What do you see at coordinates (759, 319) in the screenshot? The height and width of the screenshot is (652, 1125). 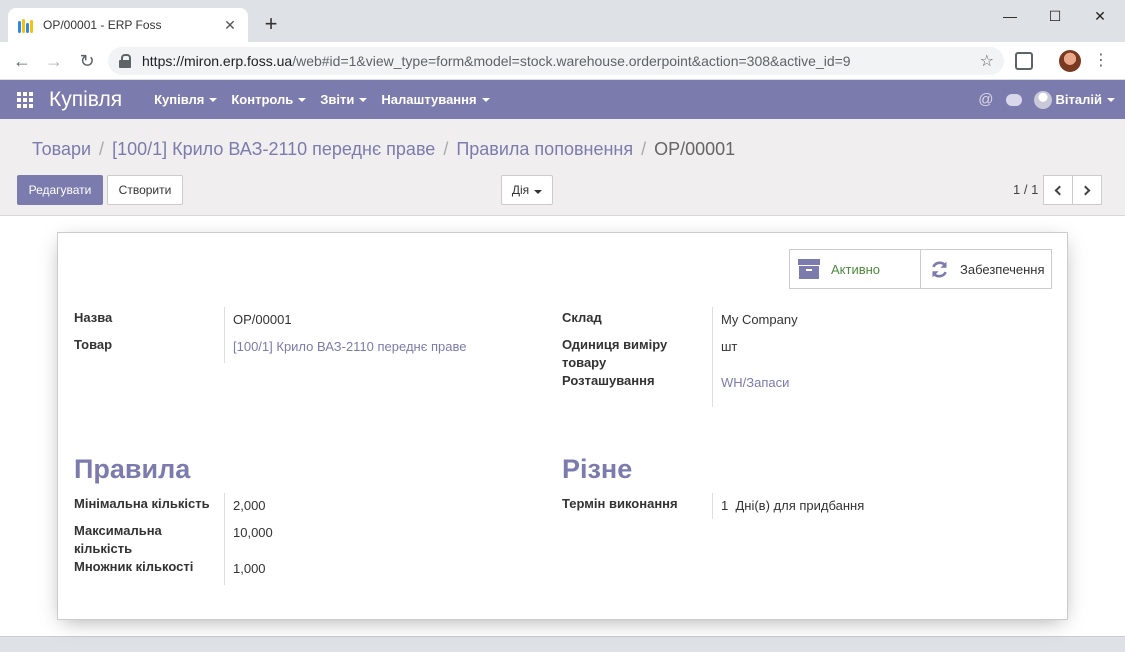 I see `warehouse-value: My Company` at bounding box center [759, 319].